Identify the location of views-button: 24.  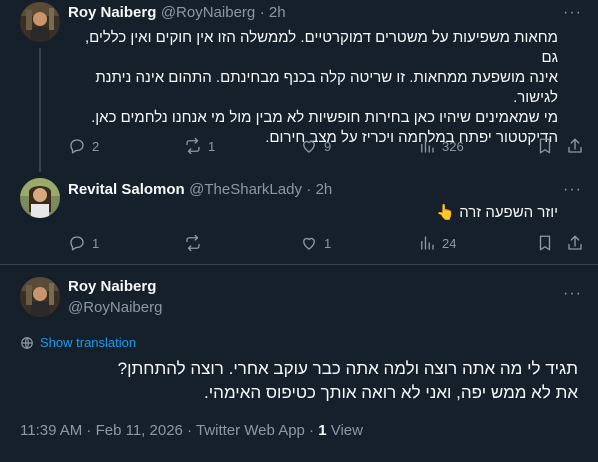
(437, 243).